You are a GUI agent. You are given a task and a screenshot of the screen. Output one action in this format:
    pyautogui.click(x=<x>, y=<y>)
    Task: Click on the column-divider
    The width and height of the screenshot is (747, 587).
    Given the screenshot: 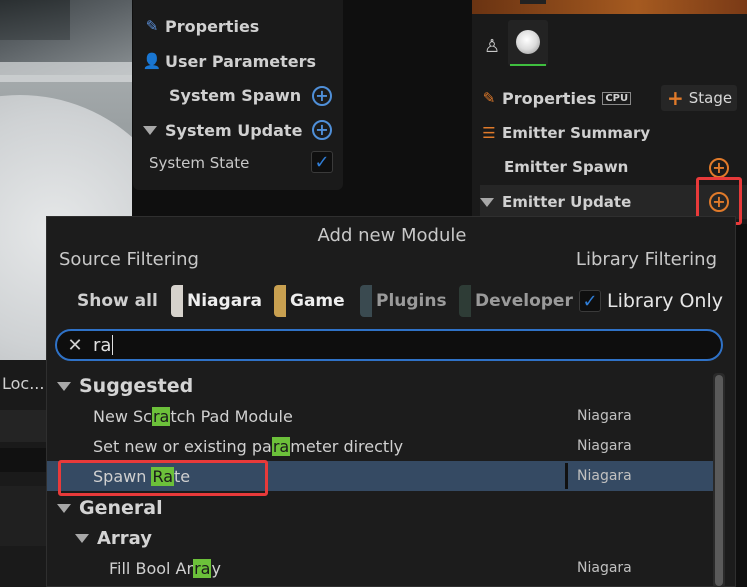 What is the action you would take?
    pyautogui.click(x=566, y=476)
    